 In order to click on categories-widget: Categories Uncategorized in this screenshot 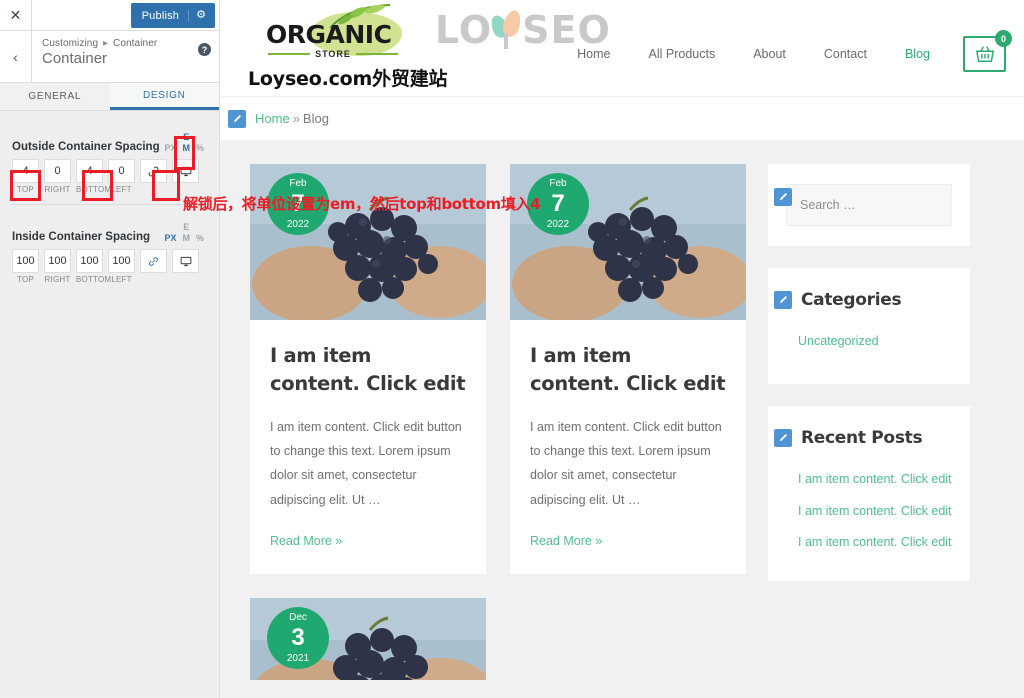, I will do `click(869, 326)`.